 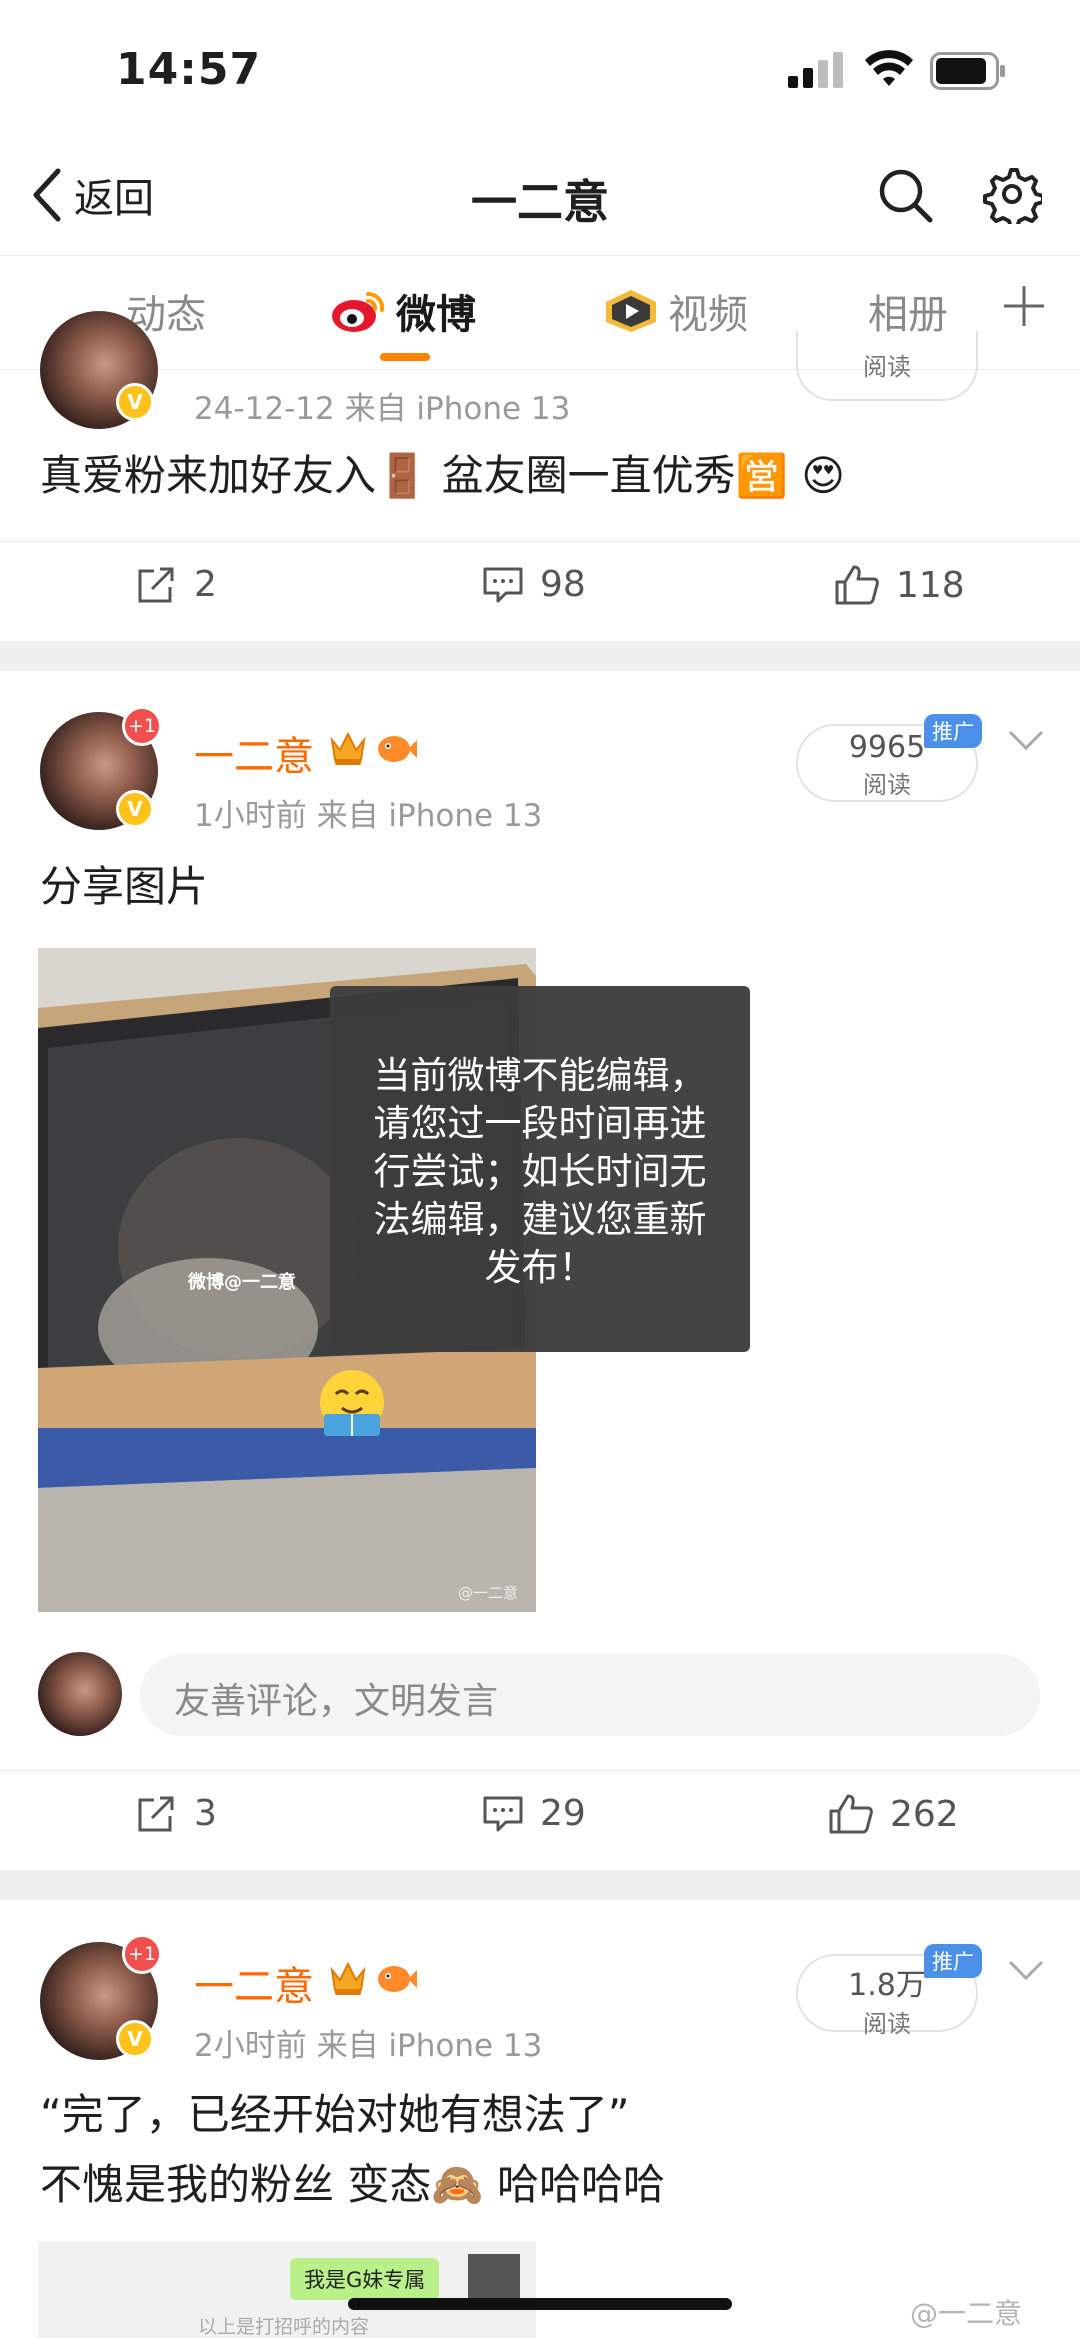 What do you see at coordinates (494, 2278) in the screenshot?
I see `chat-avatar` at bounding box center [494, 2278].